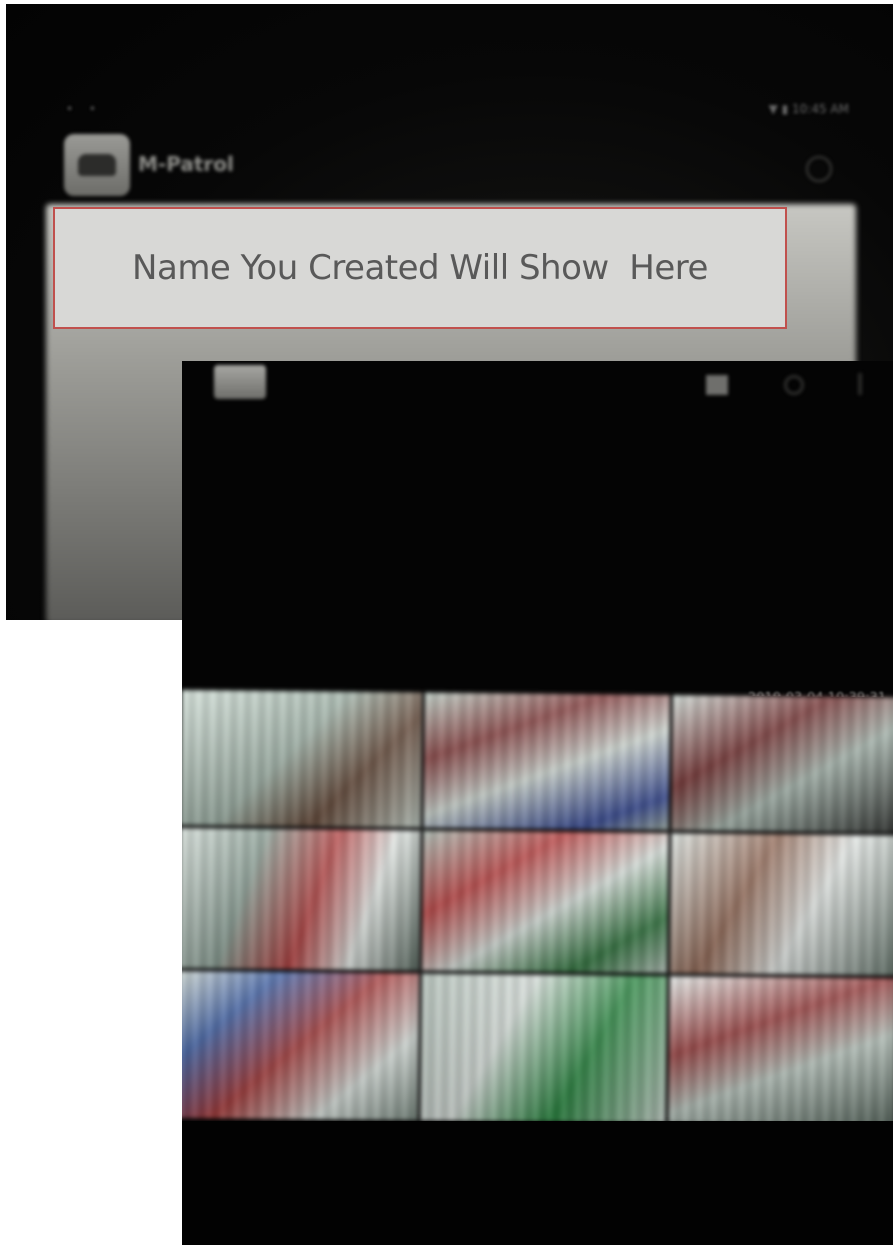 This screenshot has width=893, height=1245. I want to click on bottom-area, so click(537, 1183).